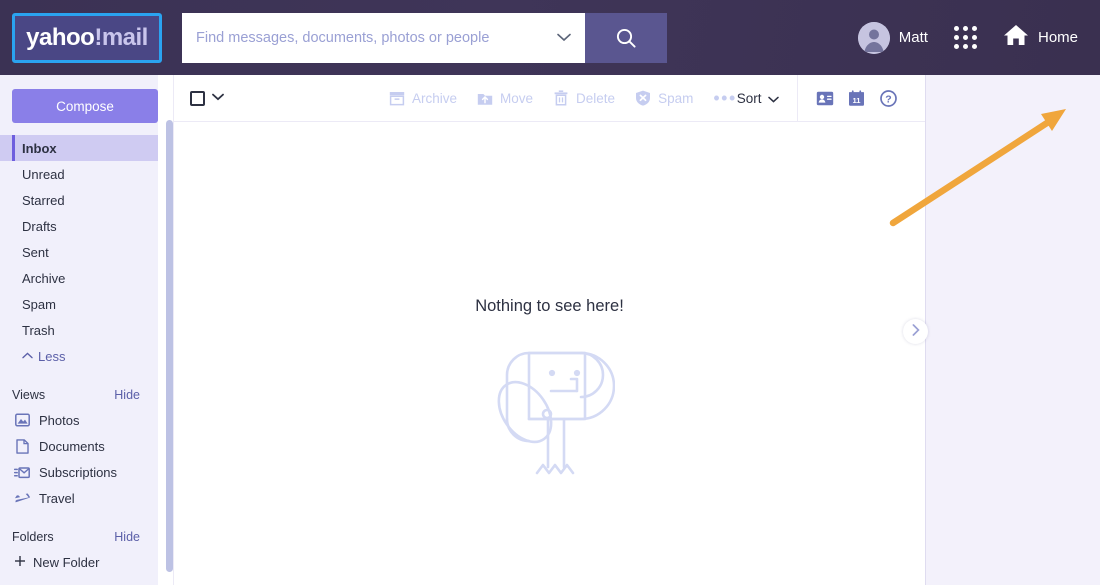  I want to click on sort-chevron-down-icon, so click(773, 98).